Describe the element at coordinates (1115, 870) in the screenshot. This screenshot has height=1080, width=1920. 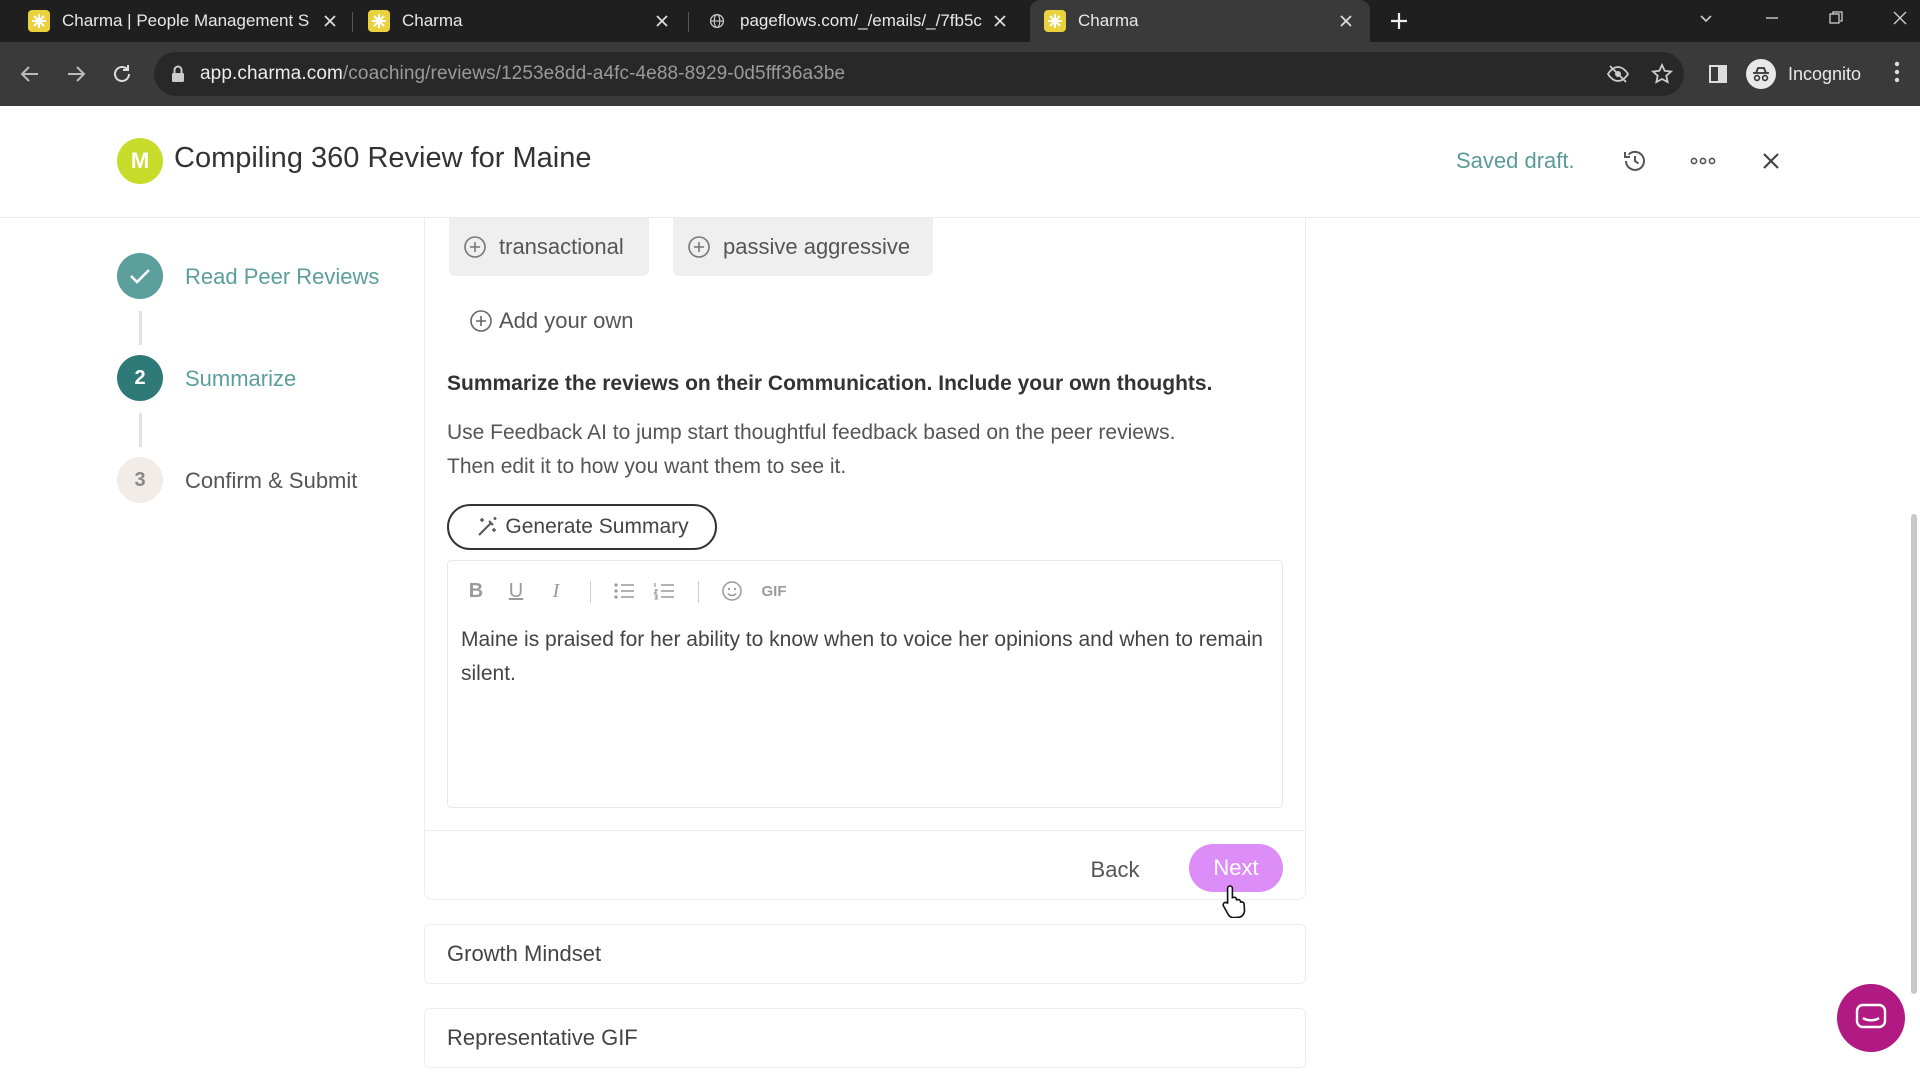
I see `back-button: Back` at that location.